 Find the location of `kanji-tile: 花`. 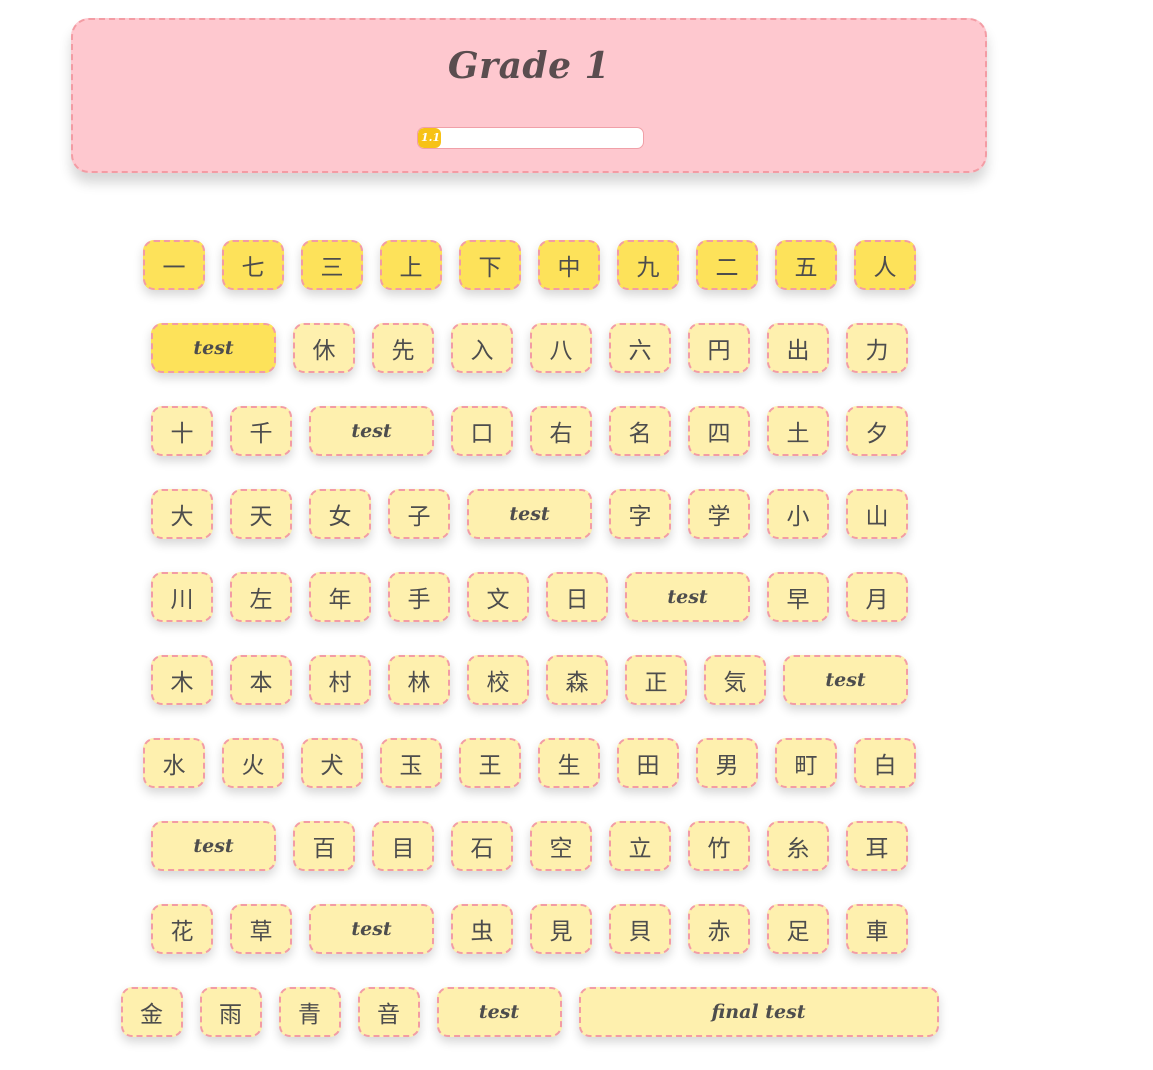

kanji-tile: 花 is located at coordinates (182, 929).